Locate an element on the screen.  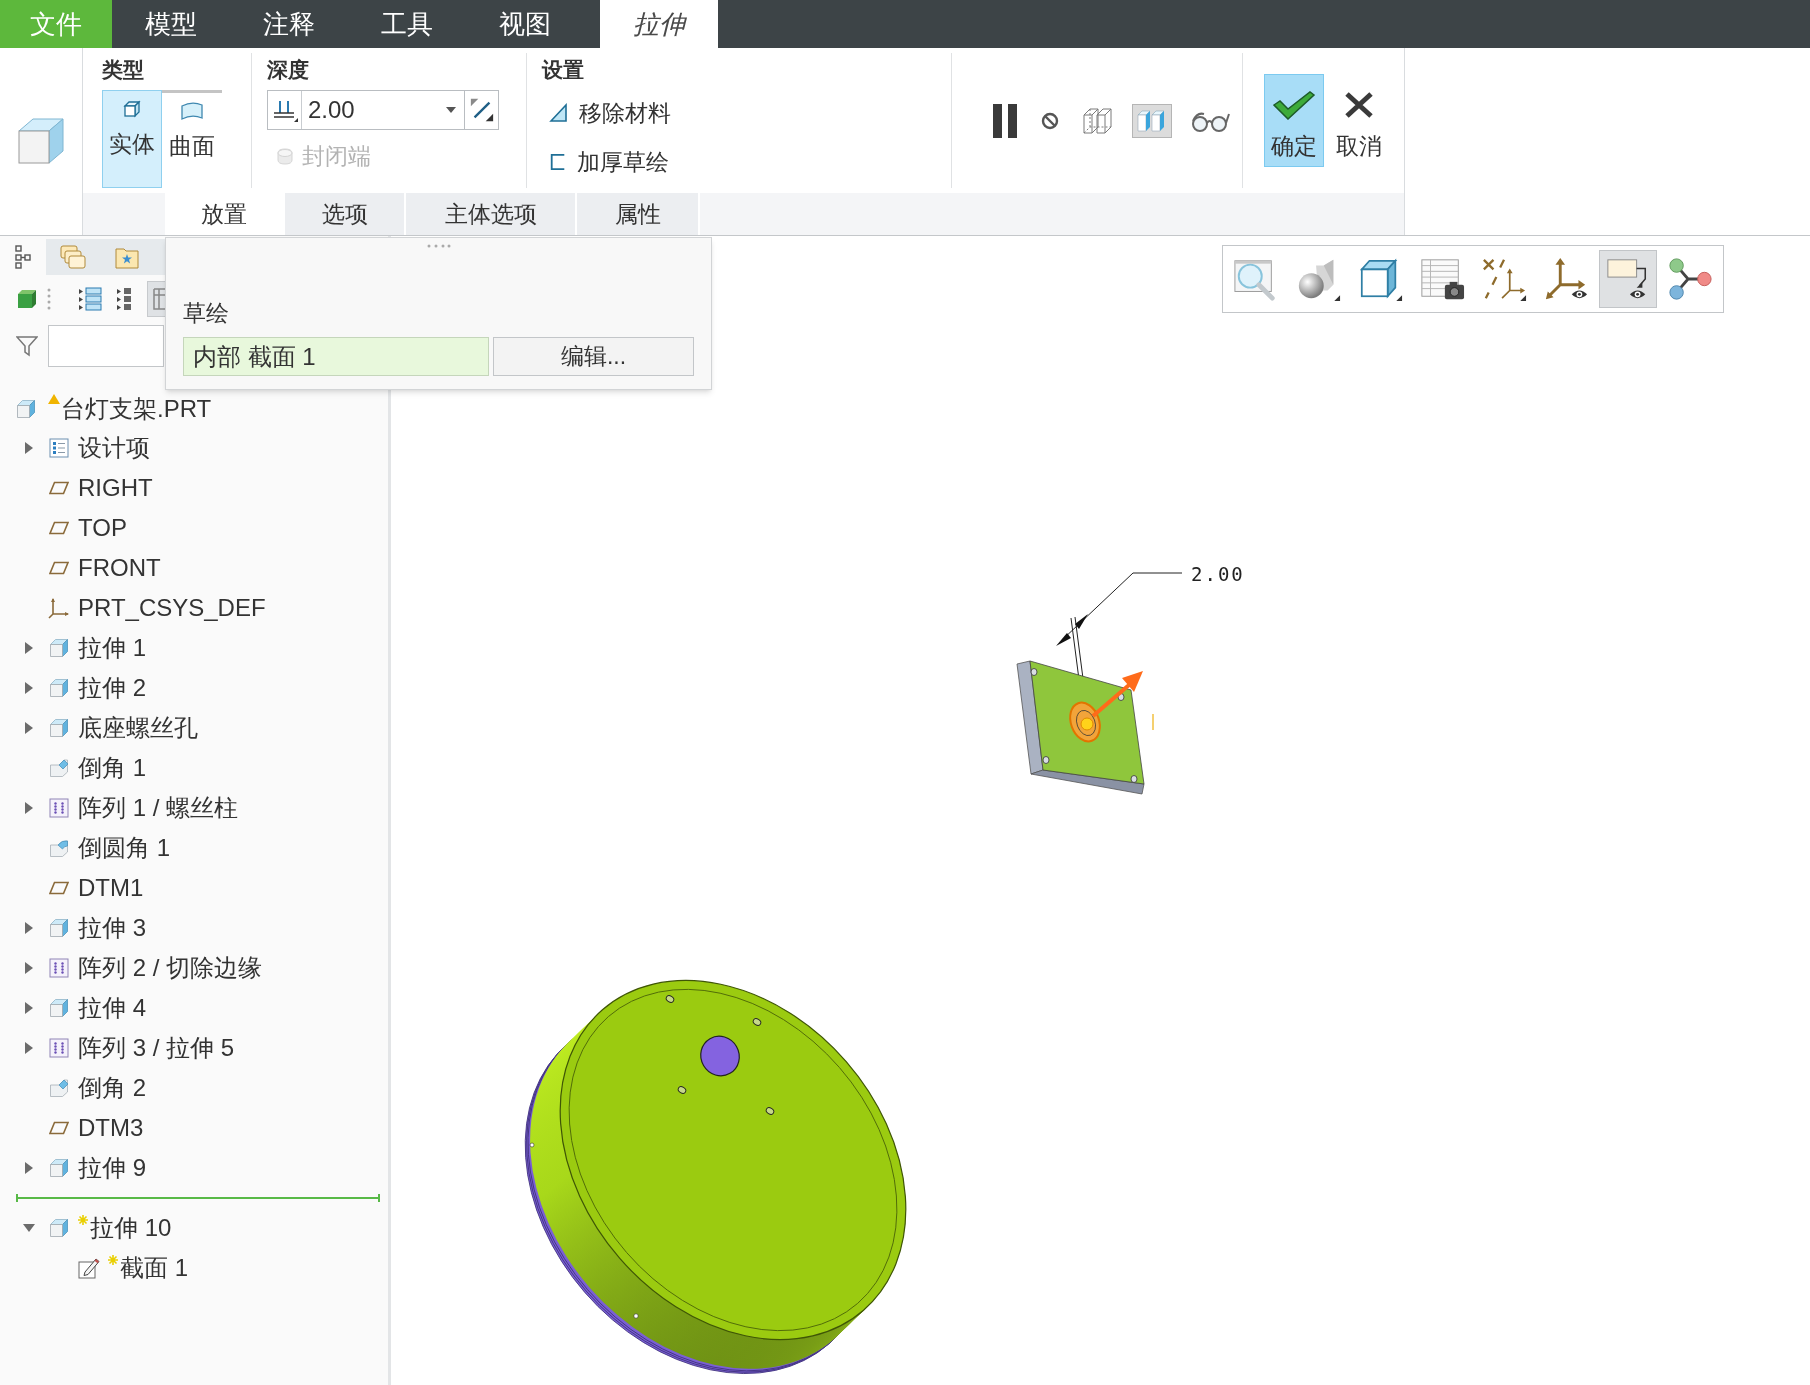
tree-item-label: TOP is located at coordinates (102, 528).